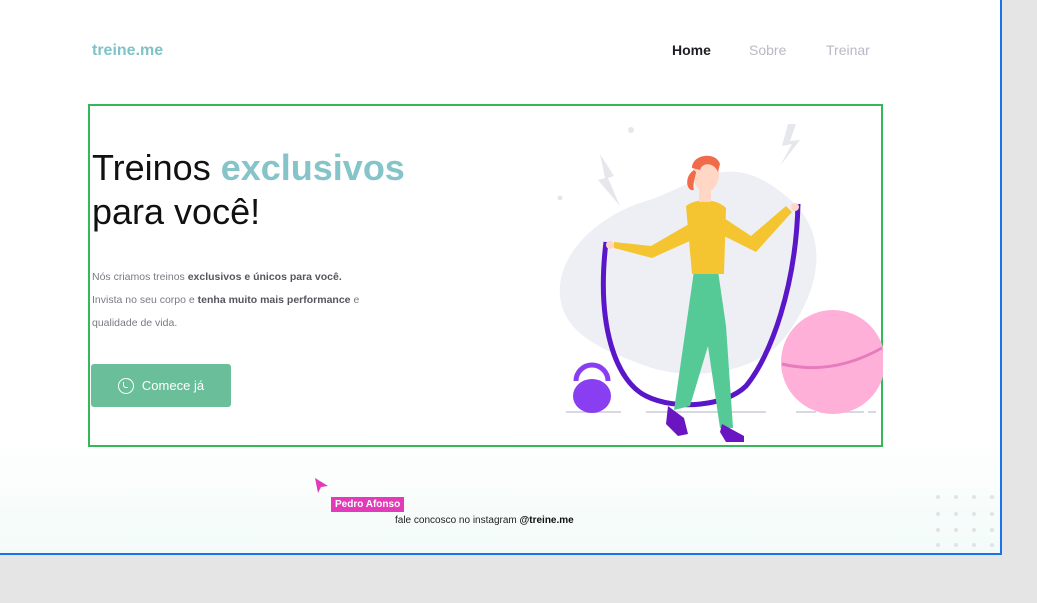  I want to click on cta-label: Comece já, so click(173, 385).